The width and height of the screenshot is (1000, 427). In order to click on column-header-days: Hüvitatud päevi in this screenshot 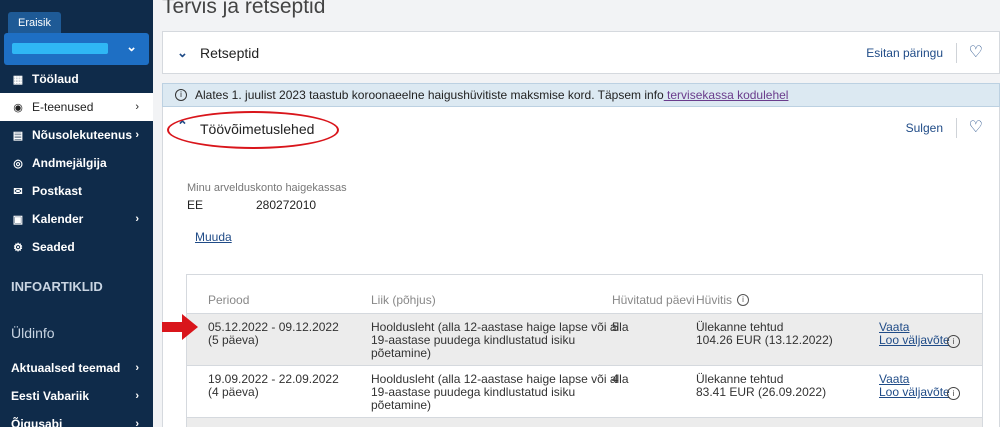, I will do `click(653, 300)`.